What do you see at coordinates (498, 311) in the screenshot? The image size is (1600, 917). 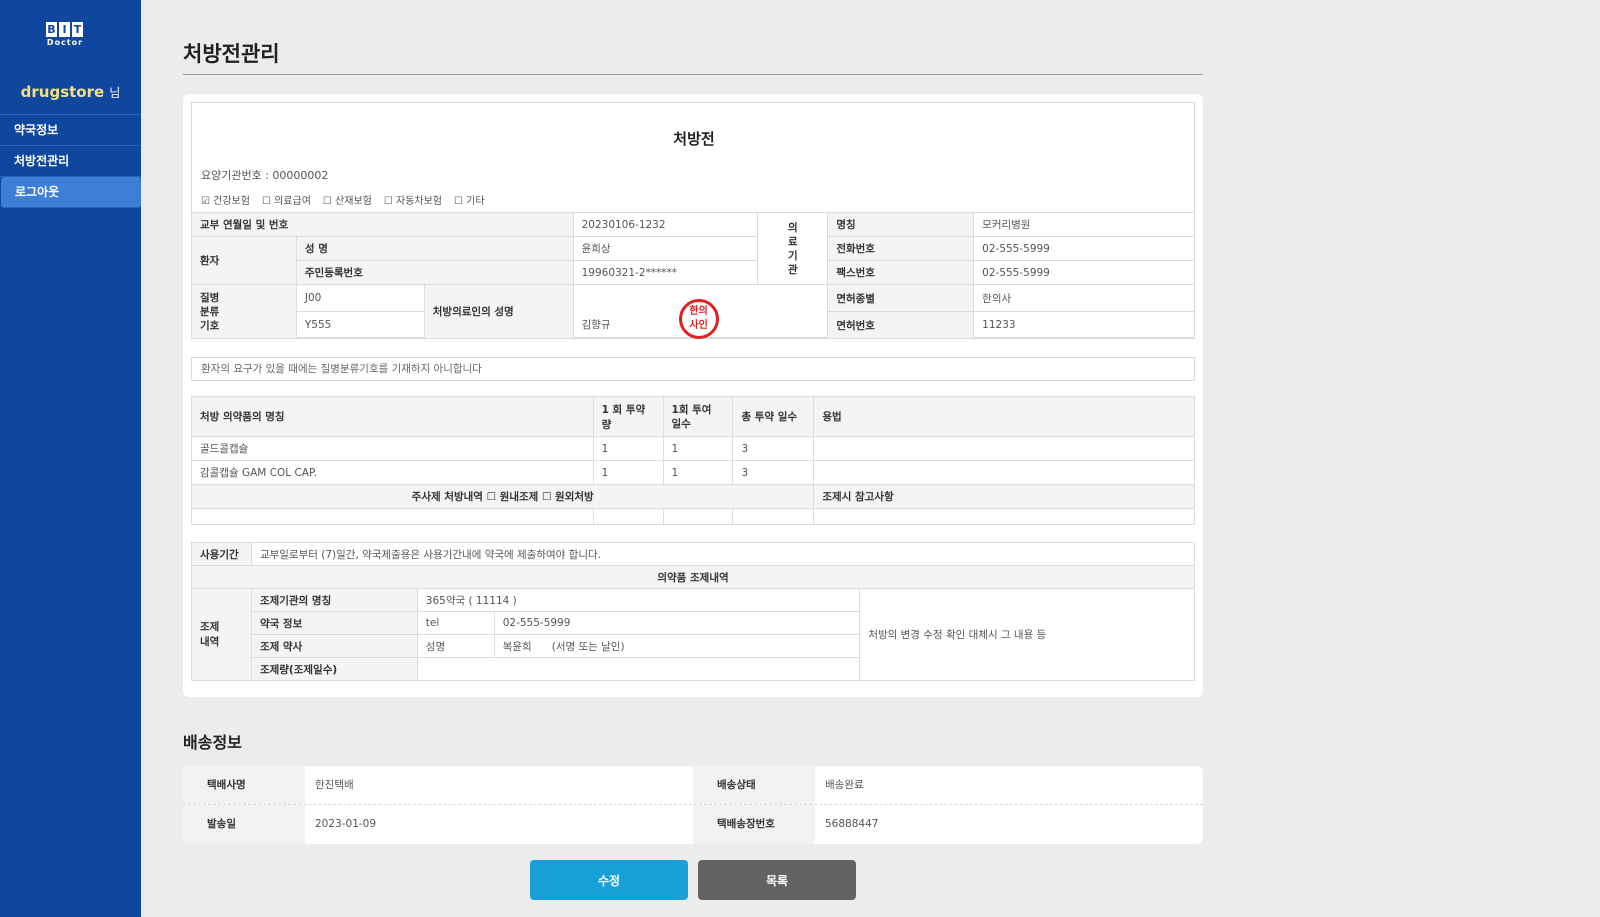 I see `doctor-name-label: 처방의료인의 성명` at bounding box center [498, 311].